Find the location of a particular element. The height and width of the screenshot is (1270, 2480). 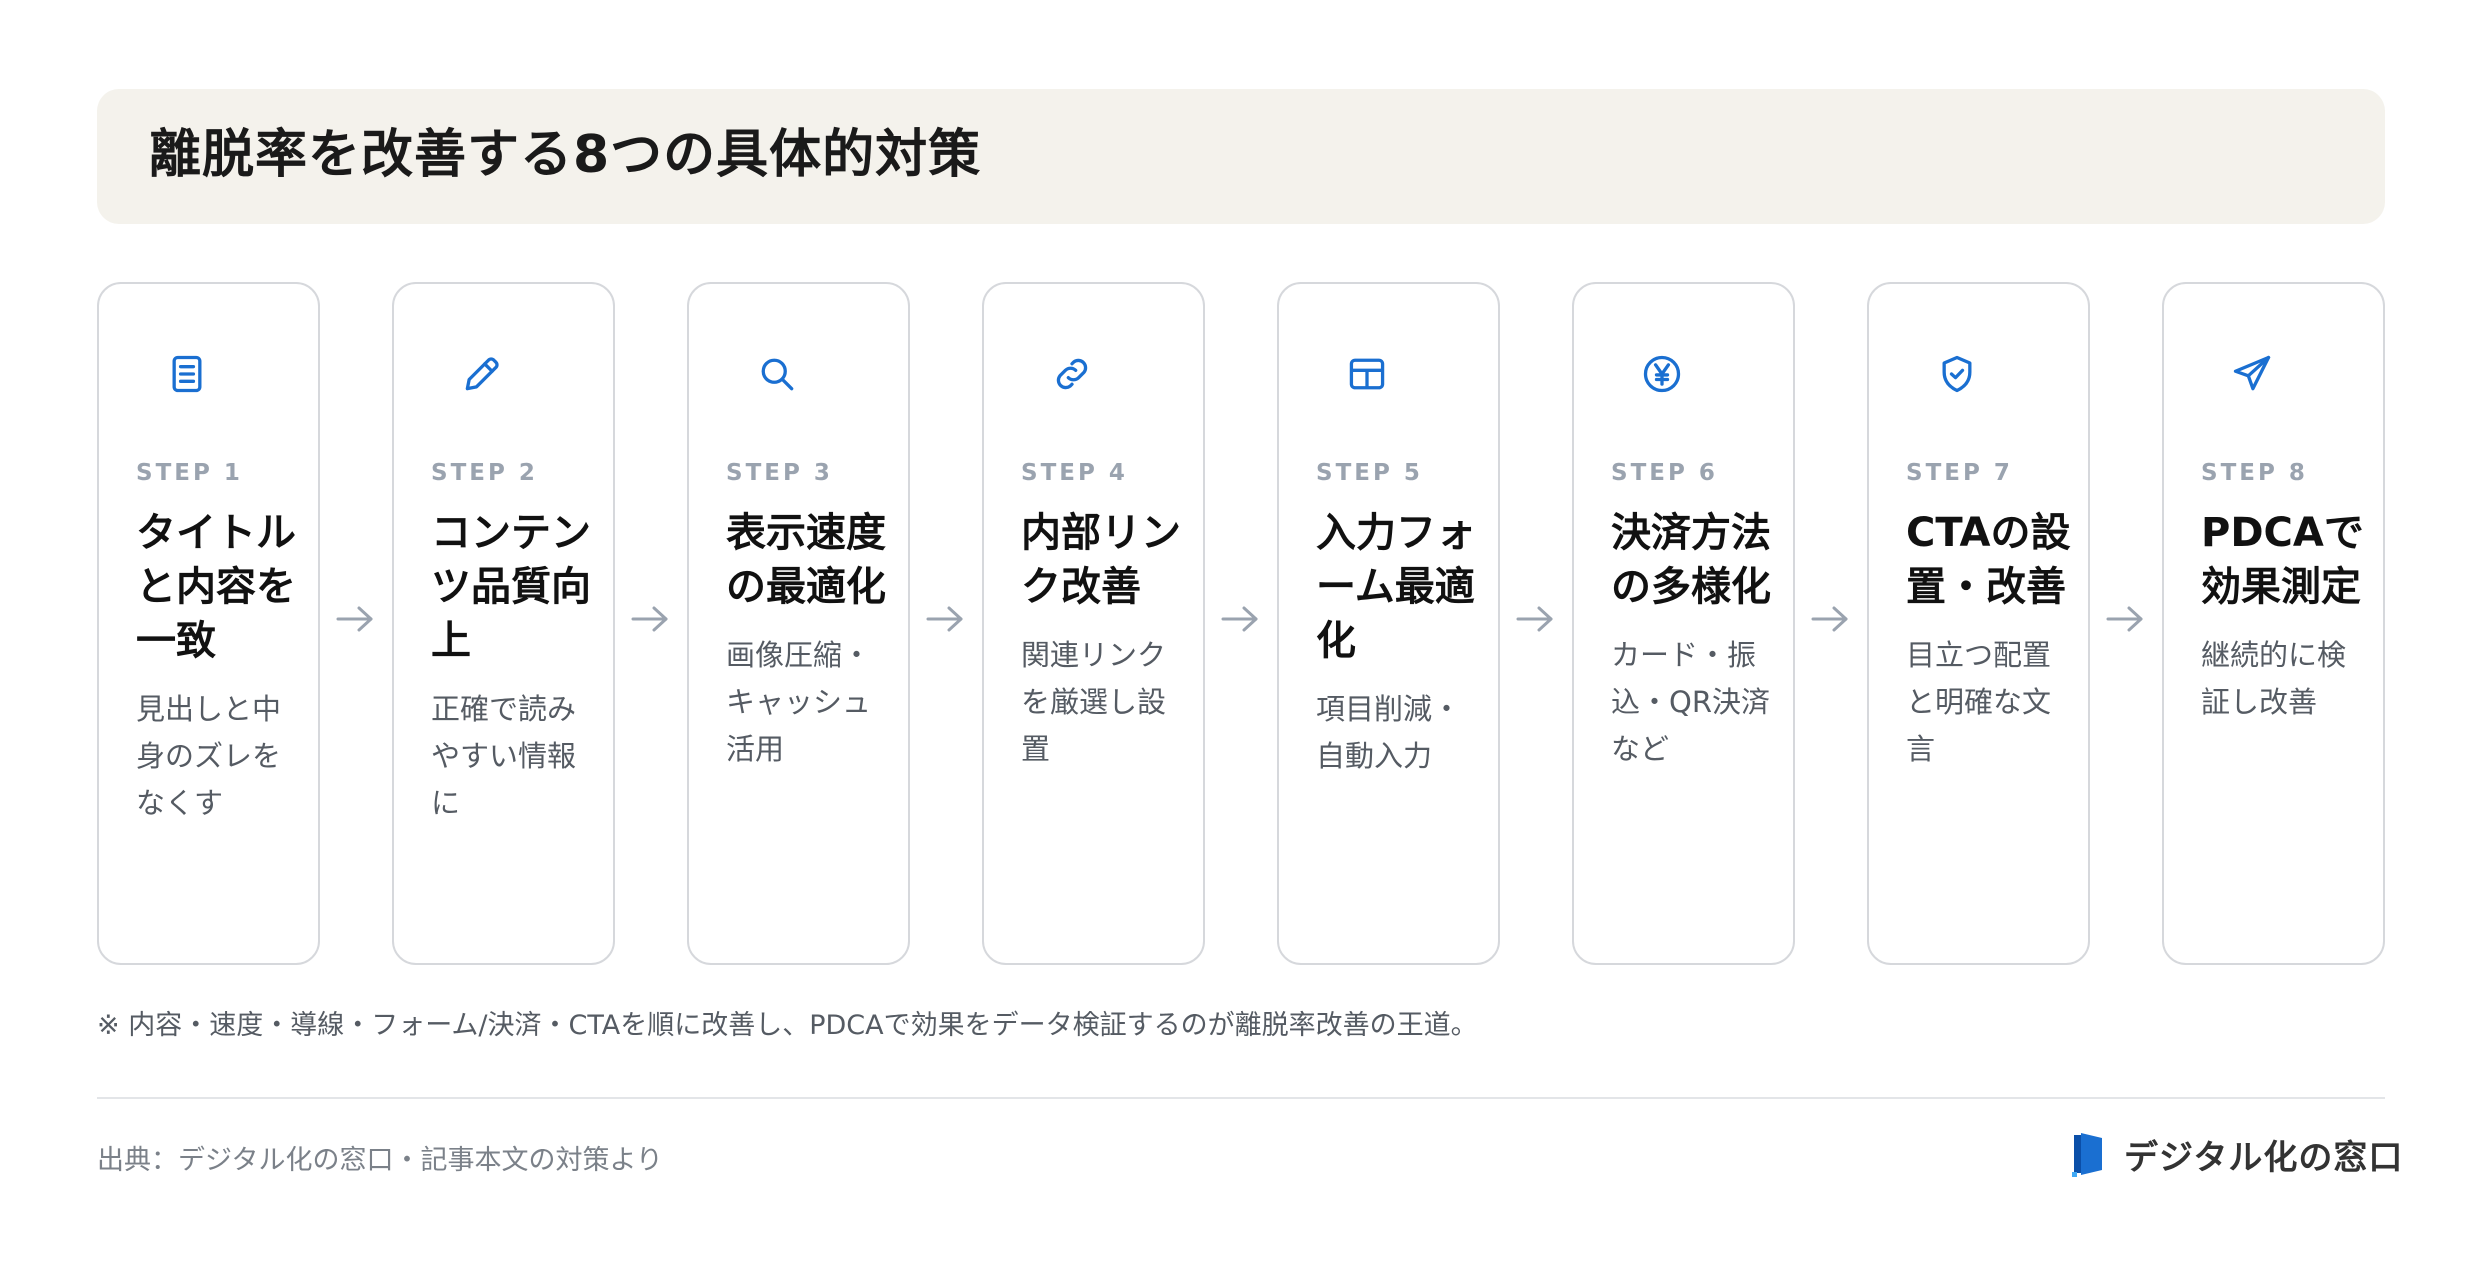

brand-name: デジタル化の窓口 is located at coordinates (2264, 1157).